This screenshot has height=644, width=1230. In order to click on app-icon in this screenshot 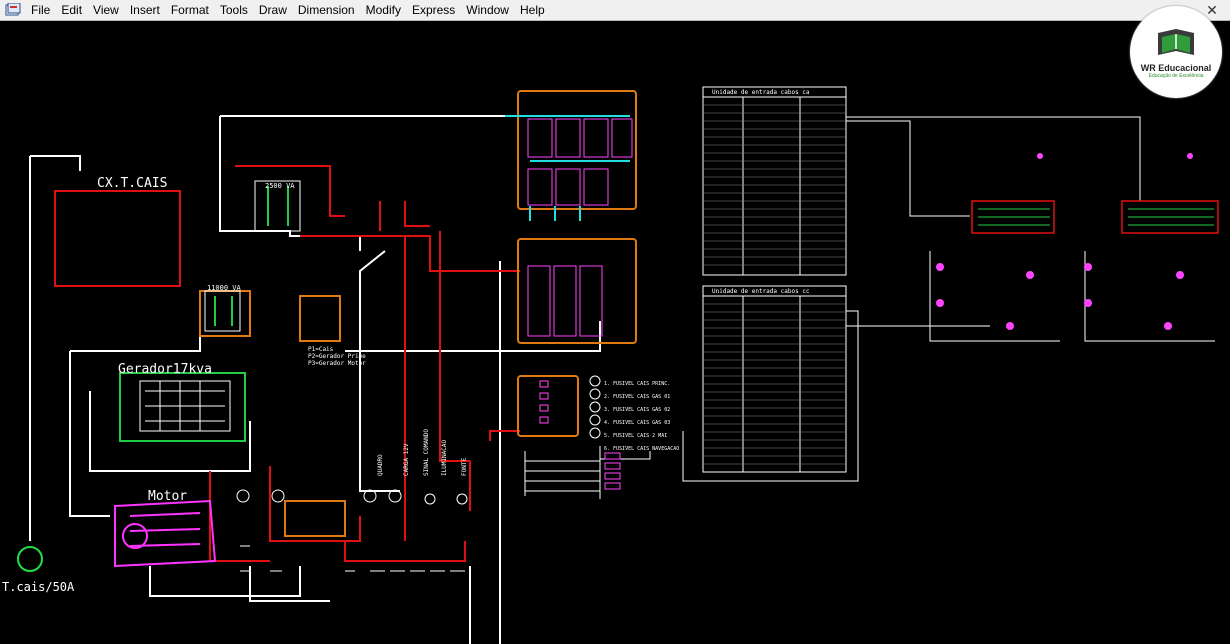, I will do `click(13, 10)`.